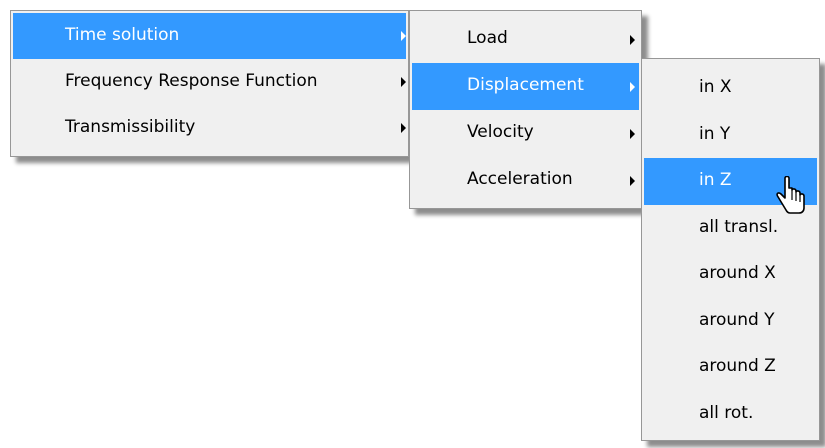  Describe the element at coordinates (790, 195) in the screenshot. I see `mouse-pointer-icon` at that location.